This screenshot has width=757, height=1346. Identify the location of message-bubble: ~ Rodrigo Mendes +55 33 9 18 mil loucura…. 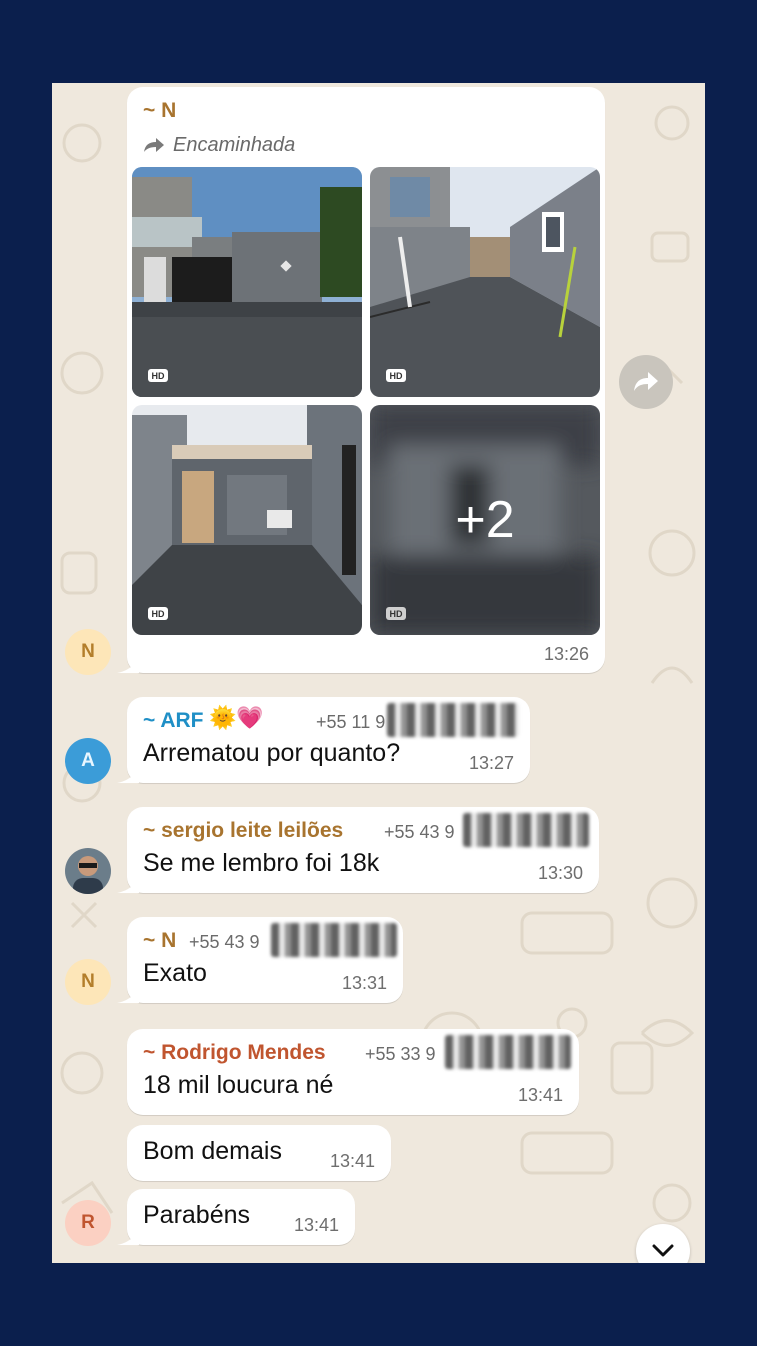
(353, 1072).